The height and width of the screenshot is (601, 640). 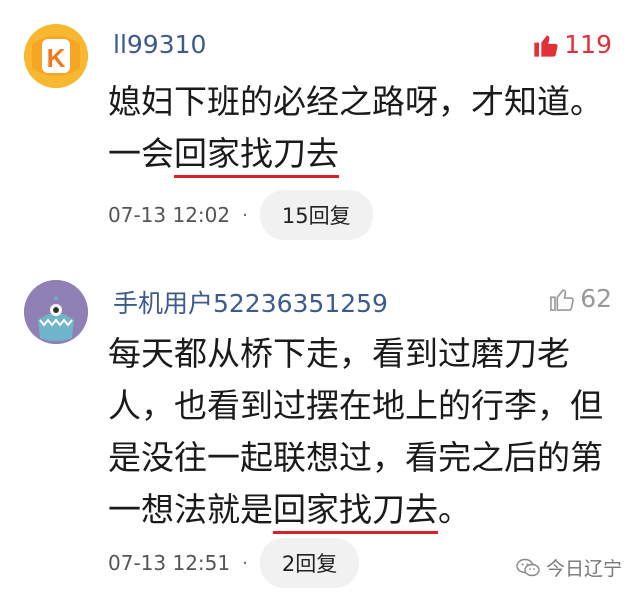 I want to click on avatar-letter: K, so click(x=56, y=58).